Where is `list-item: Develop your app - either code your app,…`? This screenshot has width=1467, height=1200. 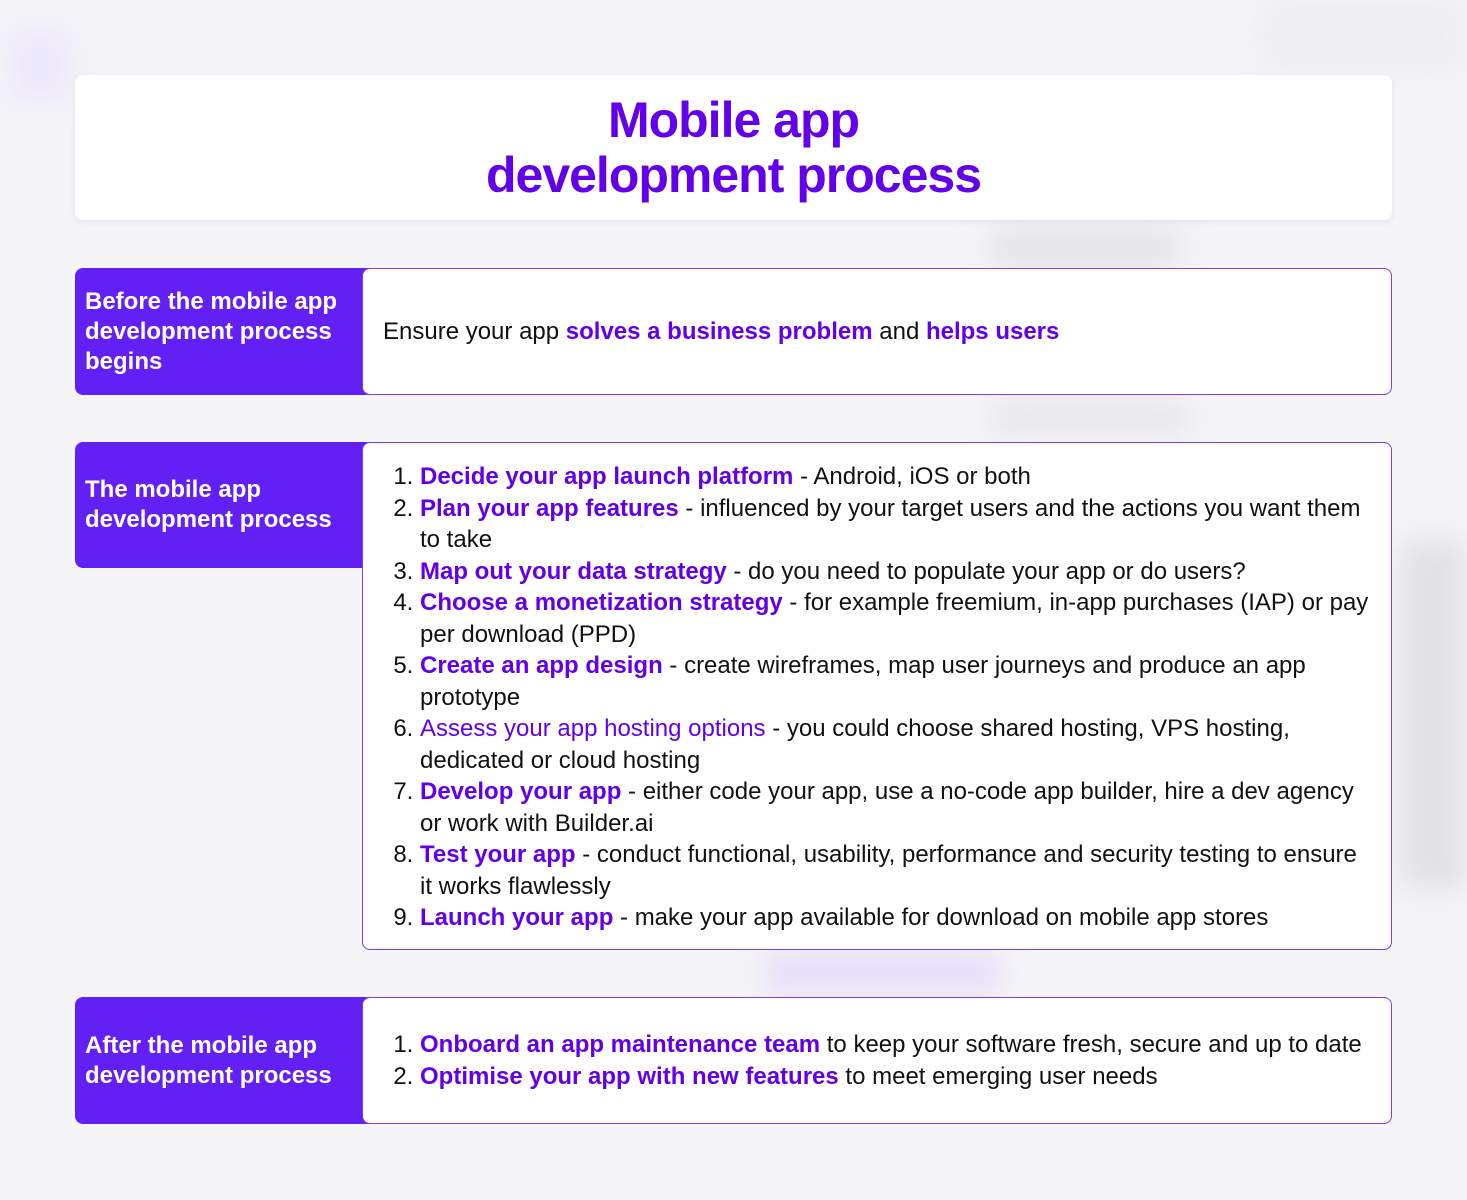
list-item: Develop your app - either code your app,… is located at coordinates (895, 807).